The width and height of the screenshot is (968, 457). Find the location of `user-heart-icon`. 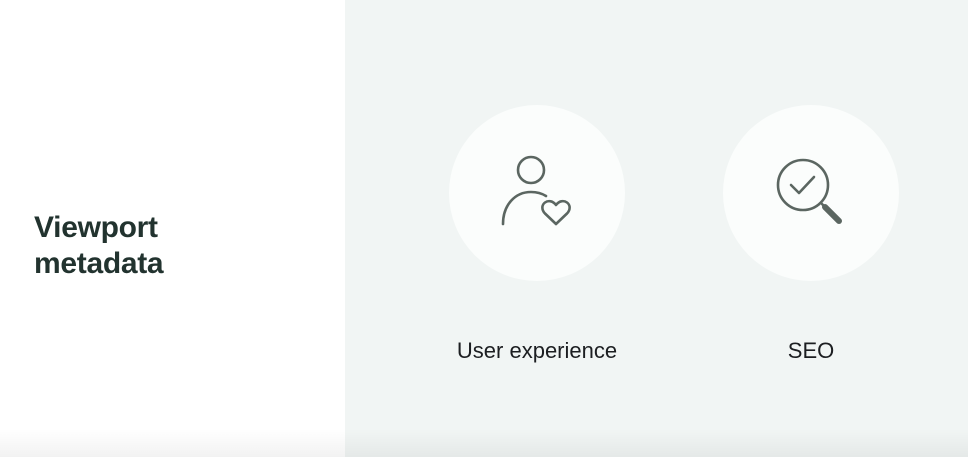

user-heart-icon is located at coordinates (536, 190).